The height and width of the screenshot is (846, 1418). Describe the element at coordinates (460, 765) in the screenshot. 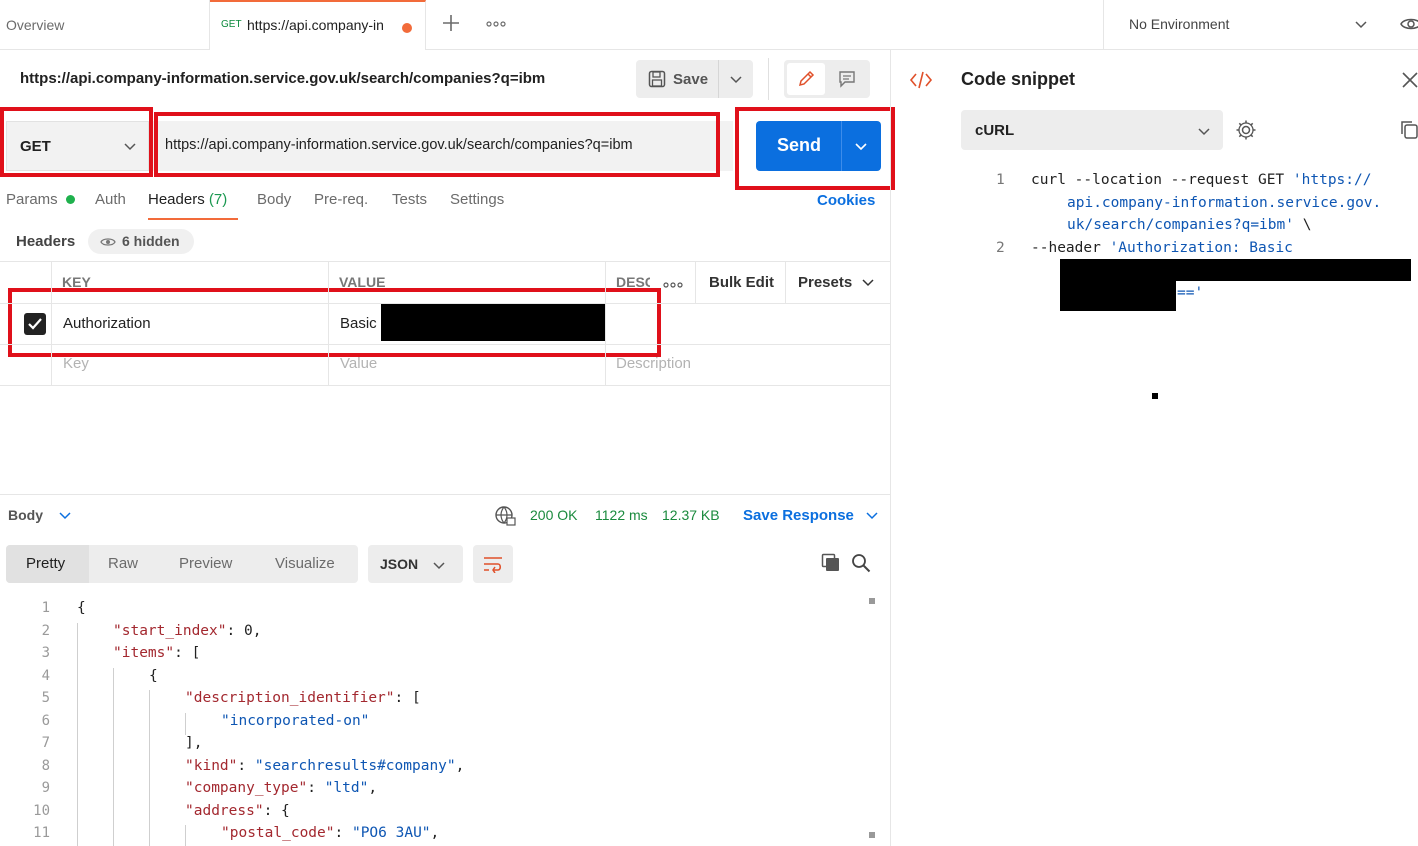

I see `code-token: ,` at that location.